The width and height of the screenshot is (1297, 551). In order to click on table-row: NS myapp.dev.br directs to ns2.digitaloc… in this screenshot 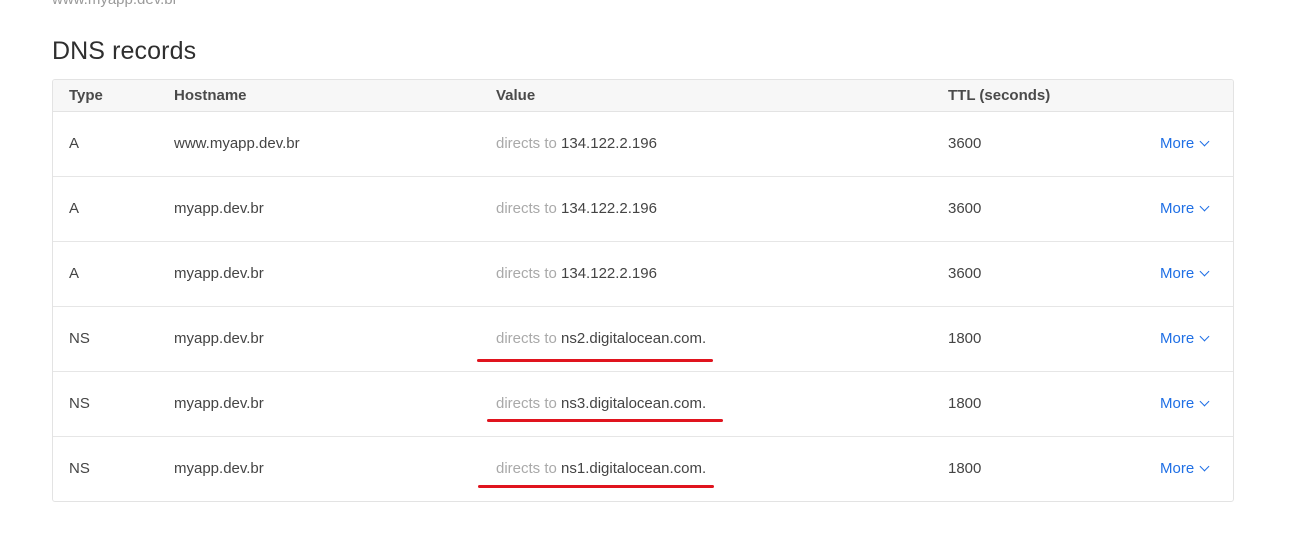, I will do `click(643, 339)`.